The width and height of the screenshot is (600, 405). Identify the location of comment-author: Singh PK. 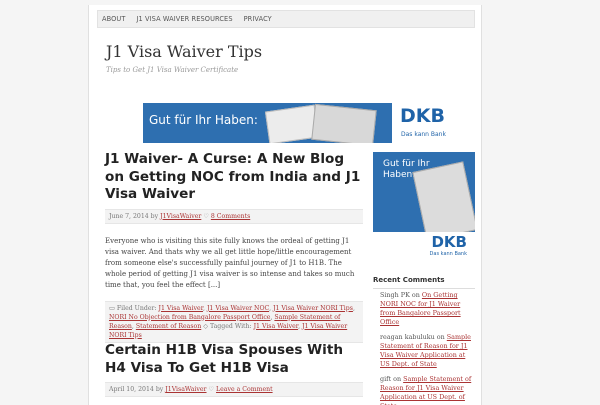
(395, 295).